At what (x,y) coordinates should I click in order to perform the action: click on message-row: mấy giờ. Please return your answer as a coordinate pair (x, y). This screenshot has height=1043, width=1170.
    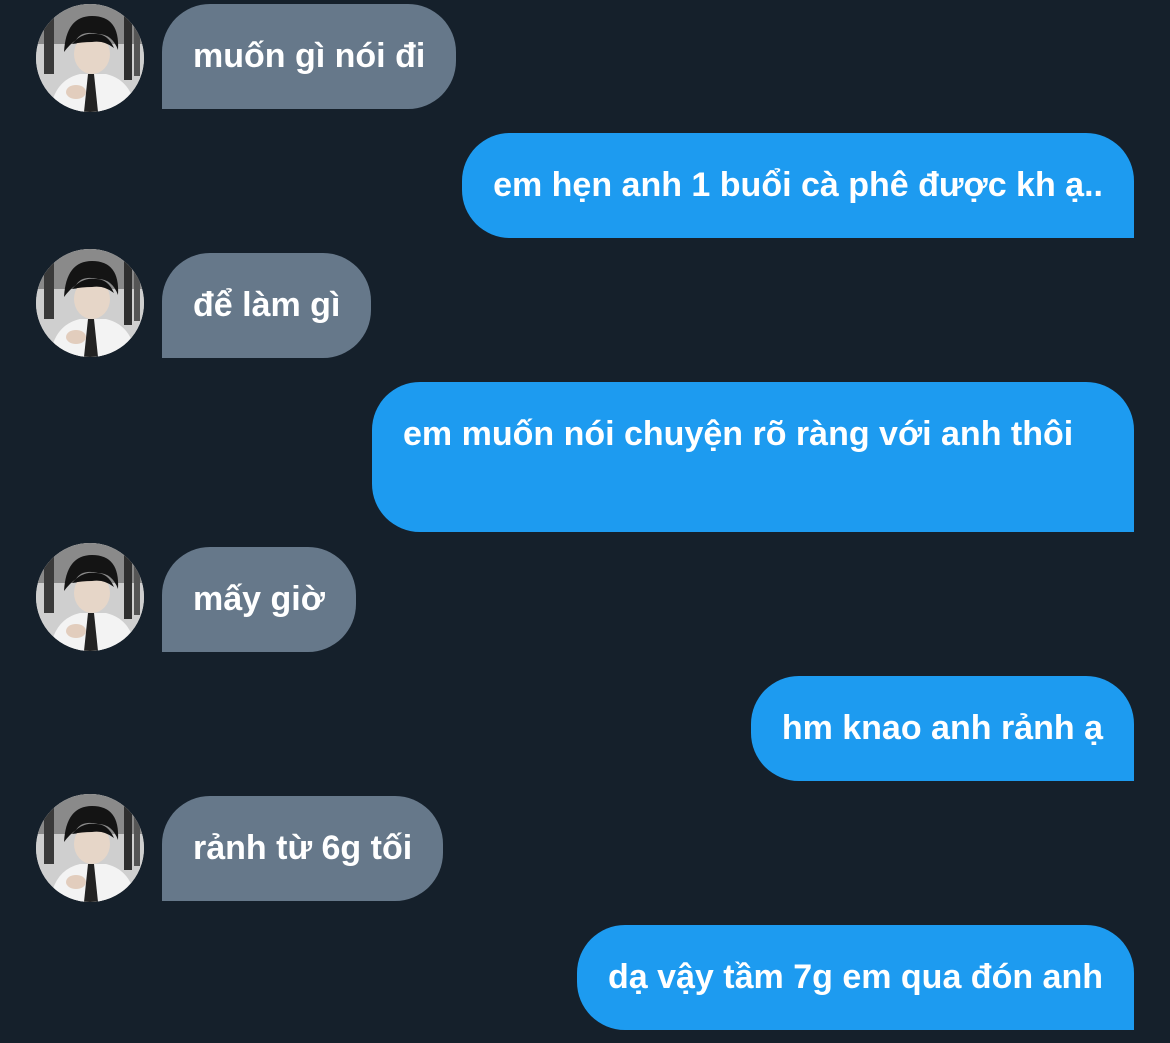
    Looking at the image, I should click on (585, 597).